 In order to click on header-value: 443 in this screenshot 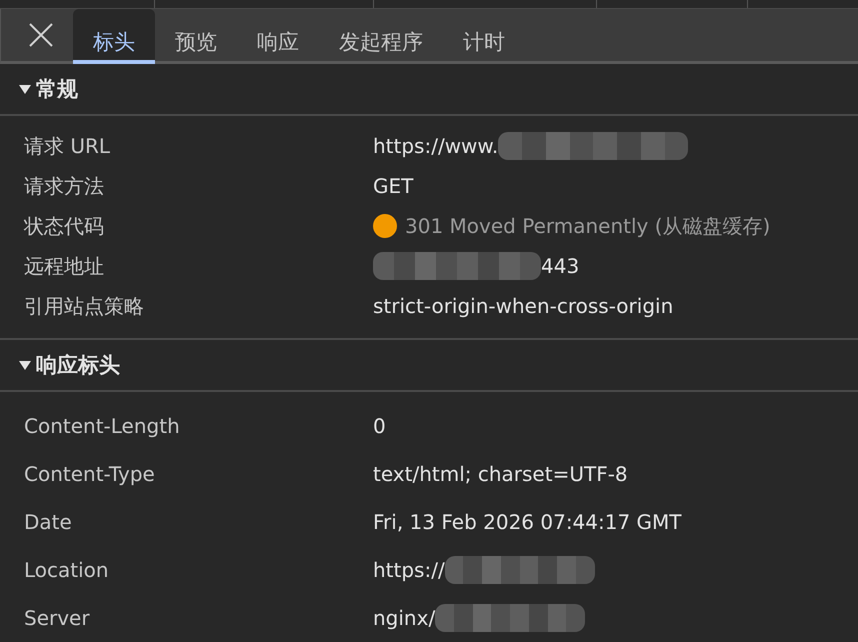, I will do `click(560, 266)`.